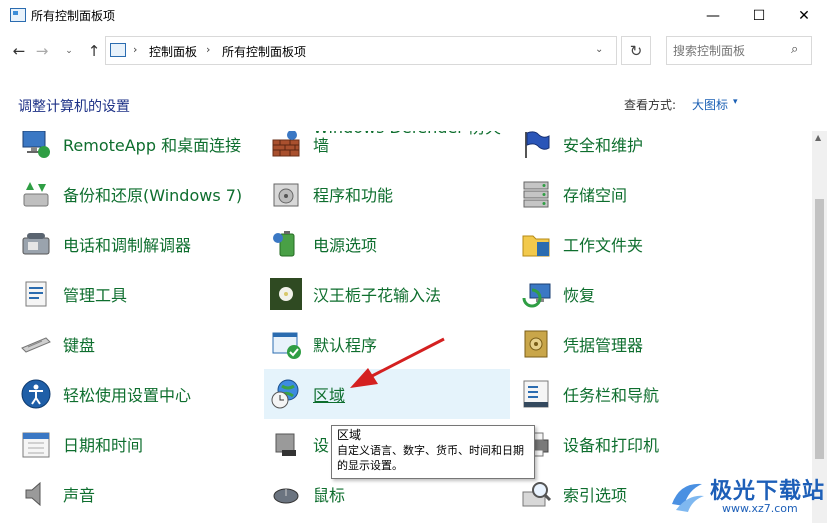 Image resolution: width=827 pixels, height=523 pixels. Describe the element at coordinates (611, 445) in the screenshot. I see `item-label: 设备和打印机` at that location.